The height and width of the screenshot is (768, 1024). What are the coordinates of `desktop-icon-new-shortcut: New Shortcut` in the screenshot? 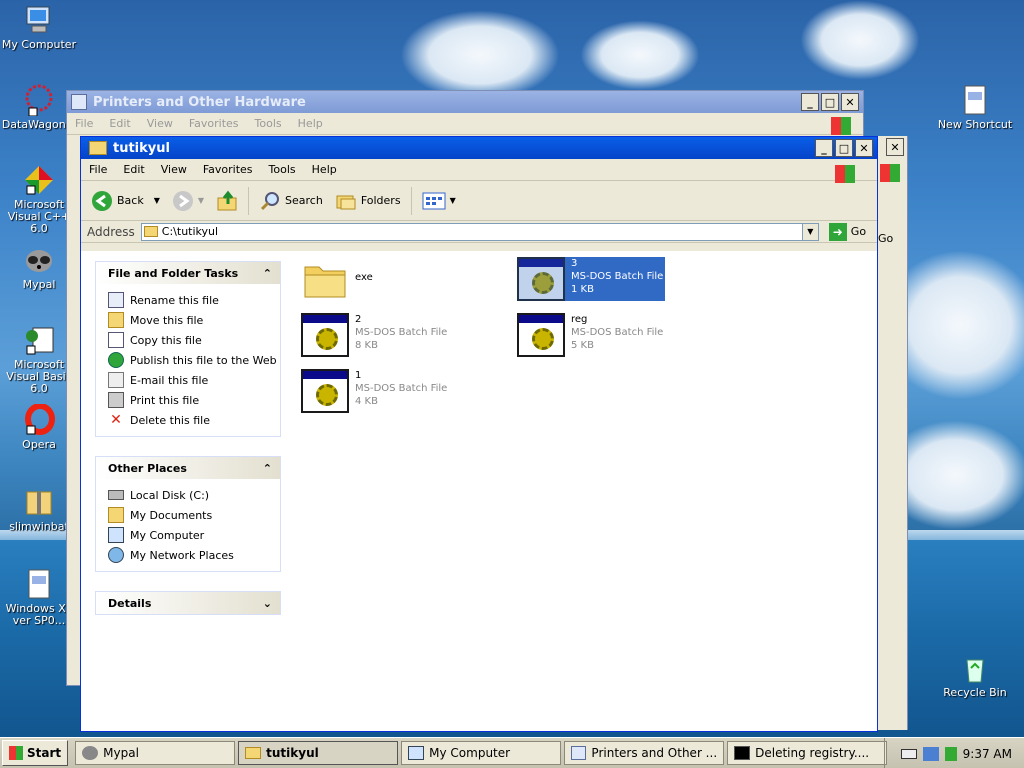 It's located at (975, 107).